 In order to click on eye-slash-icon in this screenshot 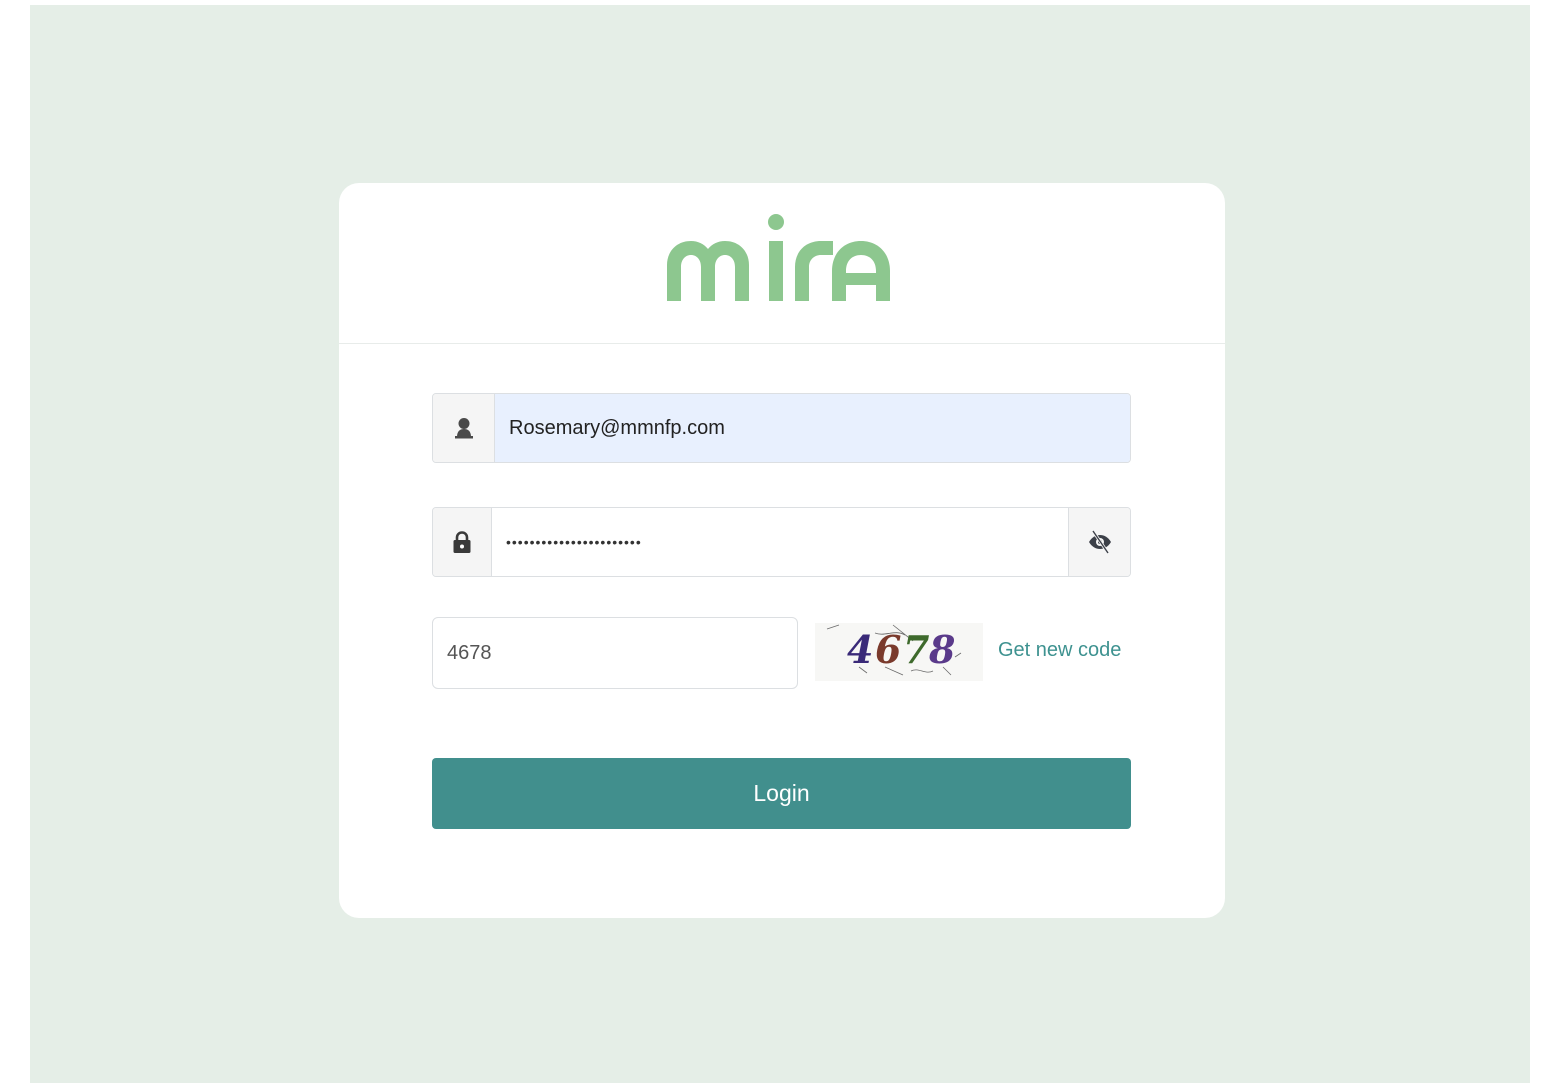, I will do `click(1099, 542)`.